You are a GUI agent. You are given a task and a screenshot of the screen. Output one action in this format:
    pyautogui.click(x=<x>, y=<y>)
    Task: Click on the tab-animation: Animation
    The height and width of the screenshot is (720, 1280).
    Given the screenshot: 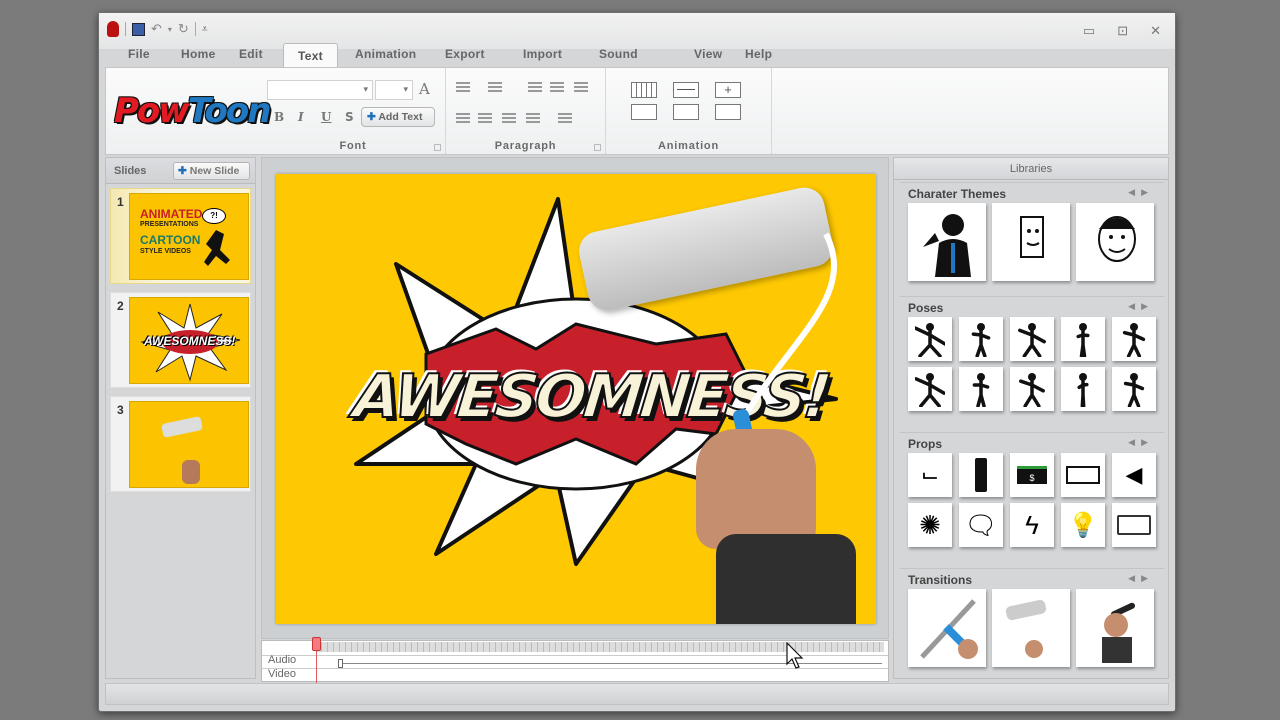 What is the action you would take?
    pyautogui.click(x=385, y=54)
    